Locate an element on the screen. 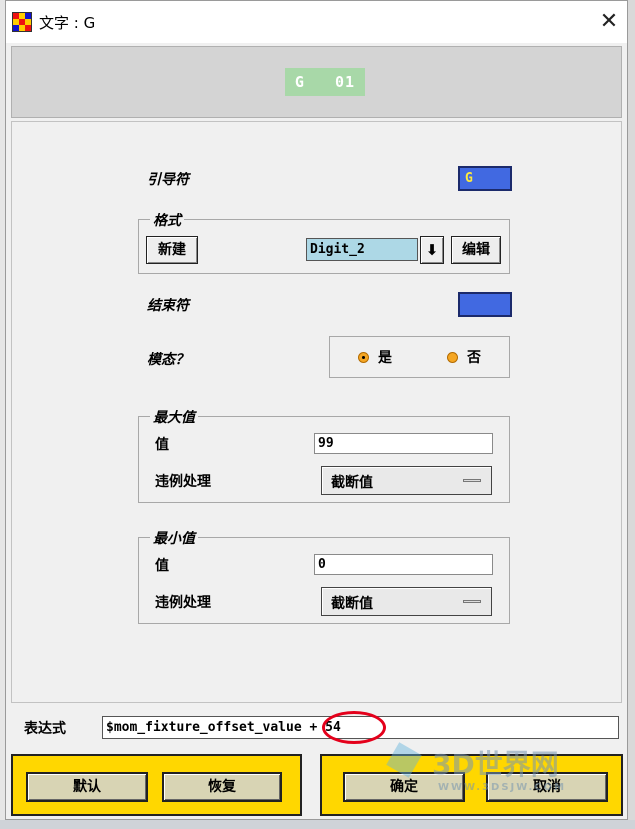  preview-text: G 01 is located at coordinates (325, 82).